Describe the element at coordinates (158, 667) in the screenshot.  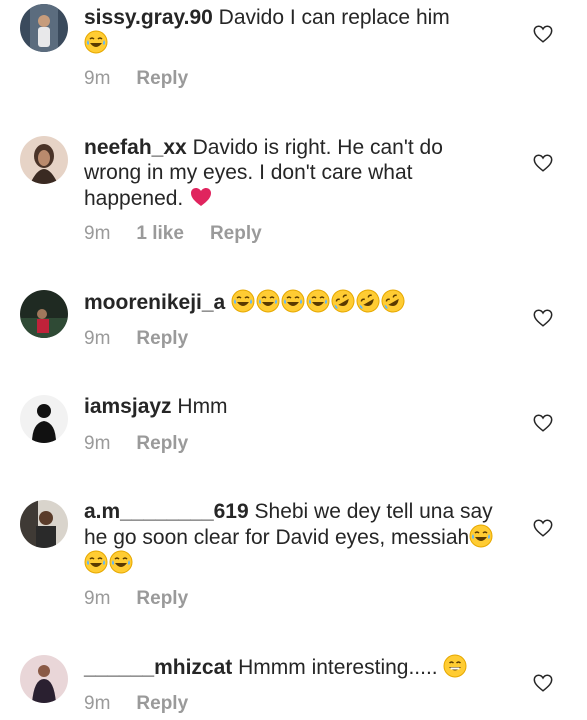
I see `username: ______mhizcat` at that location.